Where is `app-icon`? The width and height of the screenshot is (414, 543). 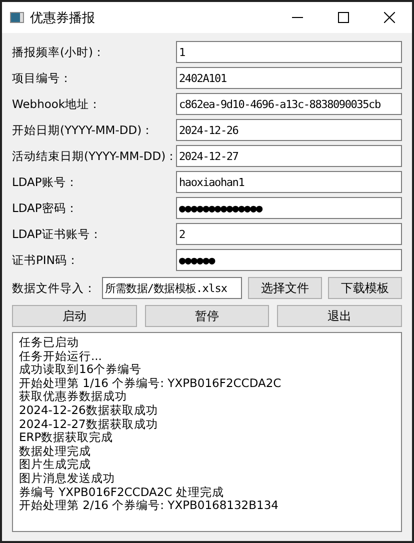 app-icon is located at coordinates (17, 17).